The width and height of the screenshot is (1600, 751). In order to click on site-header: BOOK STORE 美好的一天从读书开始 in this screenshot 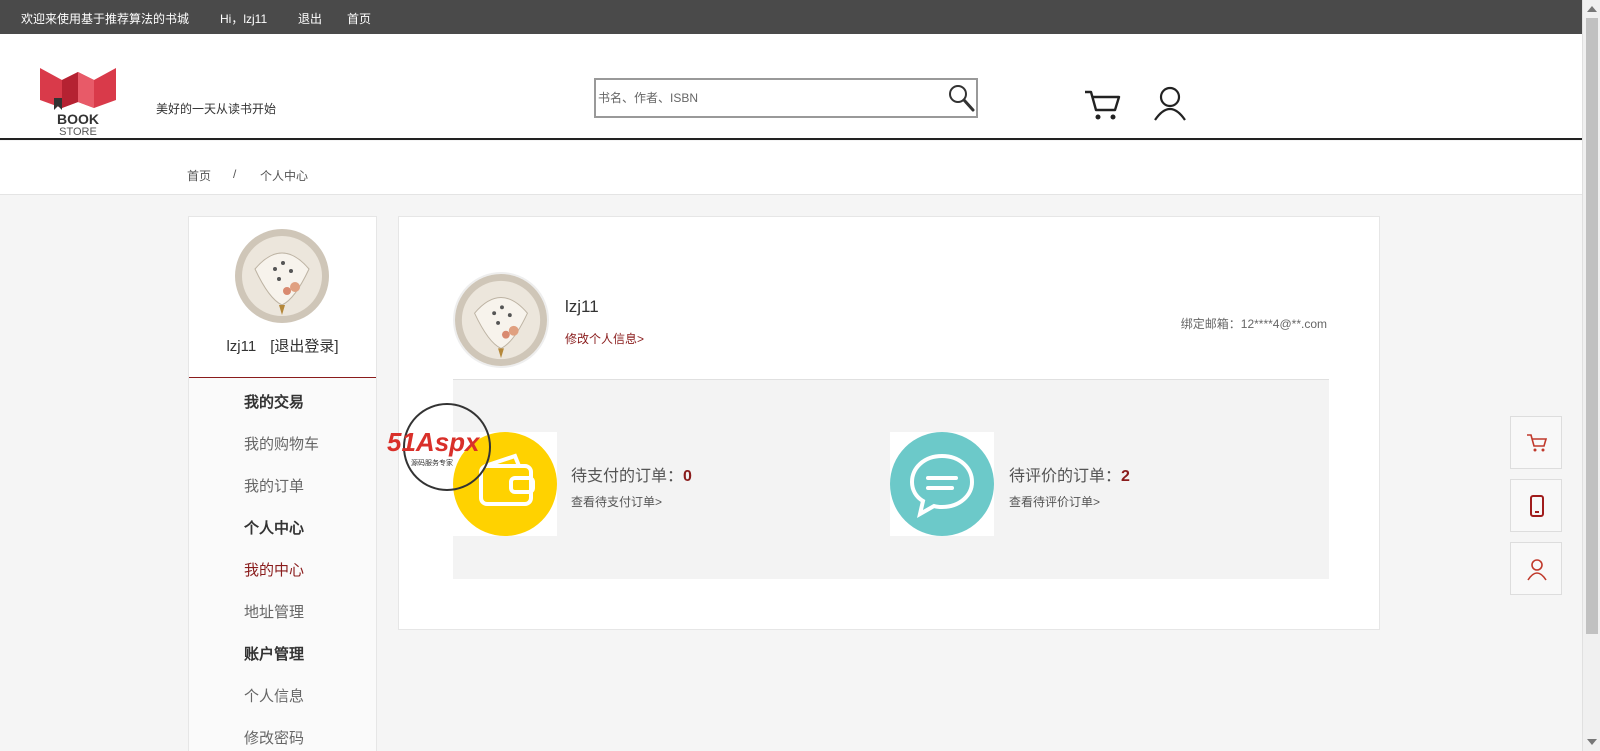, I will do `click(791, 87)`.